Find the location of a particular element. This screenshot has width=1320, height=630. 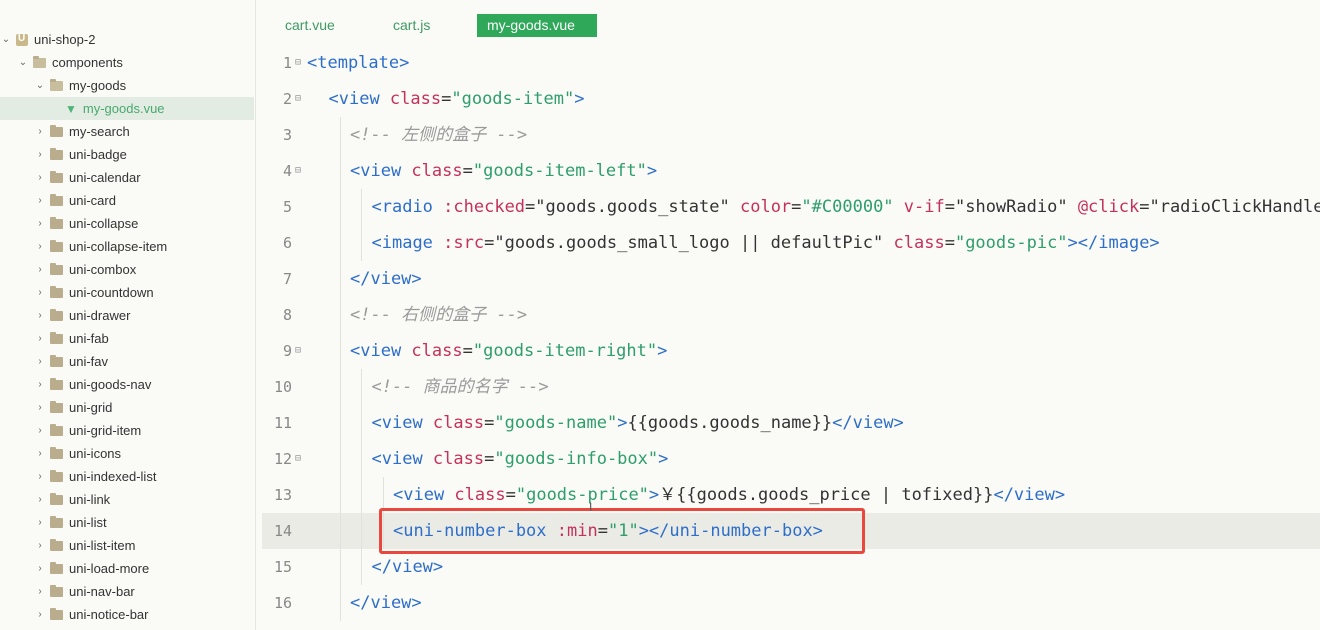

tree-item: › uni-collapse is located at coordinates (127, 223).